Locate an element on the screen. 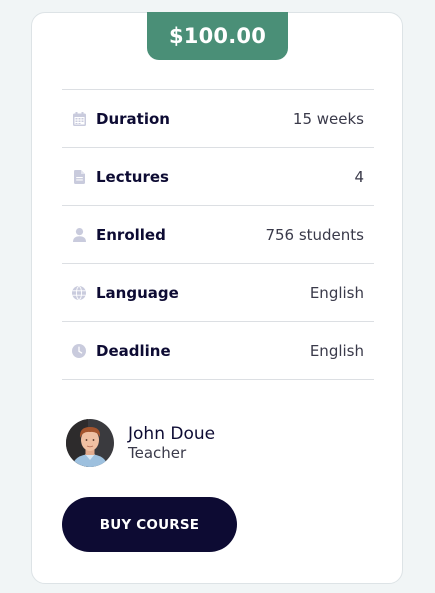 The image size is (435, 593). detail-row-language: Language English is located at coordinates (218, 293).